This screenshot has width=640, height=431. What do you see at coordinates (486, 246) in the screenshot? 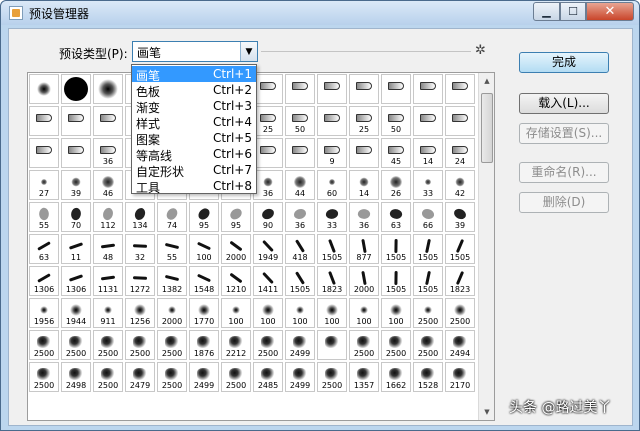
I see `vertical-scrollbar: ▲ ▼` at bounding box center [486, 246].